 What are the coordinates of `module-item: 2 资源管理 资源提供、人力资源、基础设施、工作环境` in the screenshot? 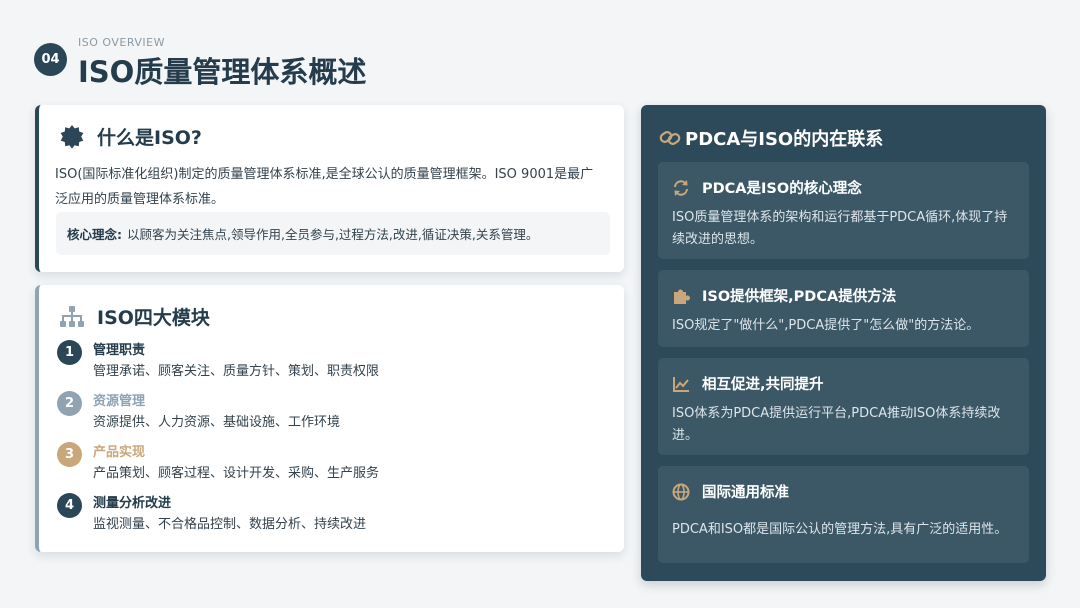 It's located at (335, 416).